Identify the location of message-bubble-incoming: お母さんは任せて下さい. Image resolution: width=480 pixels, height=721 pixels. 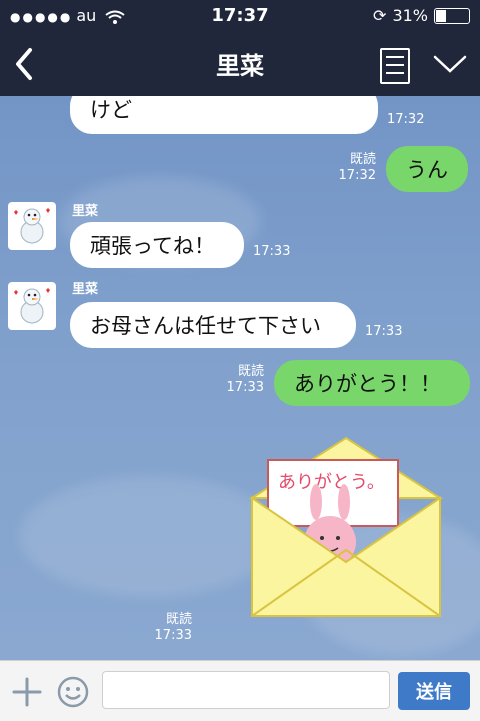
(213, 325).